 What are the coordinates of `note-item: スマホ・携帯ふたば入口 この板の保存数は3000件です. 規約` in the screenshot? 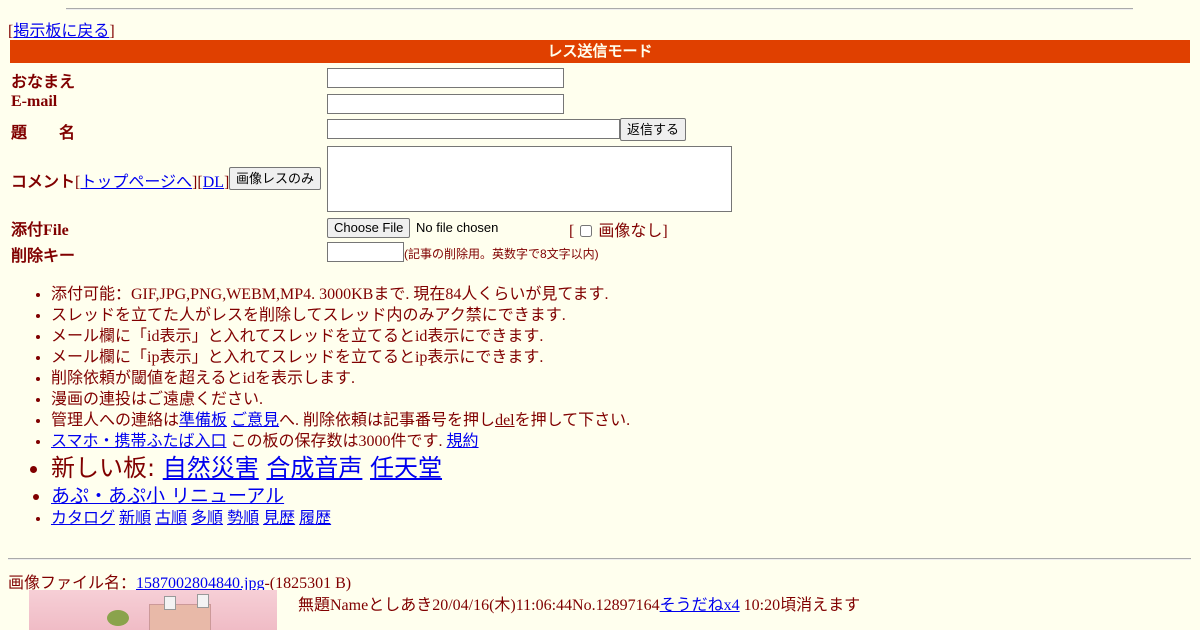 It's located at (340, 441).